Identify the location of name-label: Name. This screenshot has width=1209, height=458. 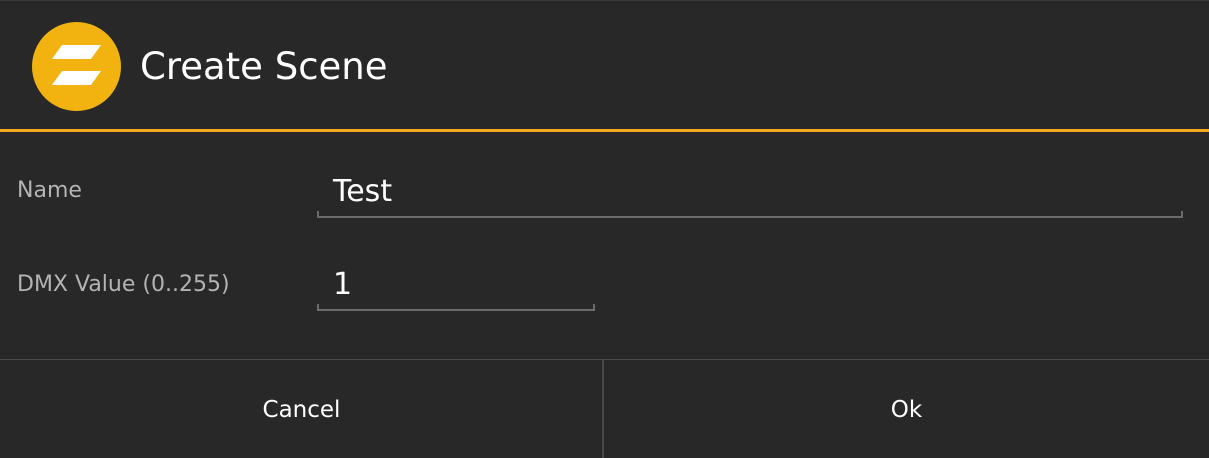
(49, 190).